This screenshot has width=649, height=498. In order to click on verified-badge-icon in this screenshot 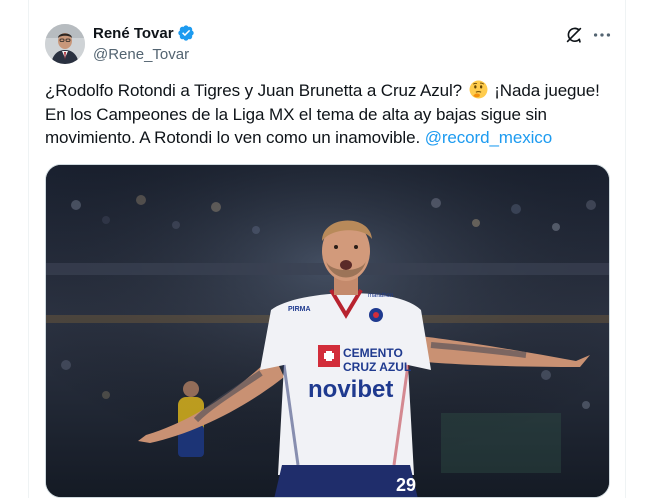, I will do `click(186, 33)`.